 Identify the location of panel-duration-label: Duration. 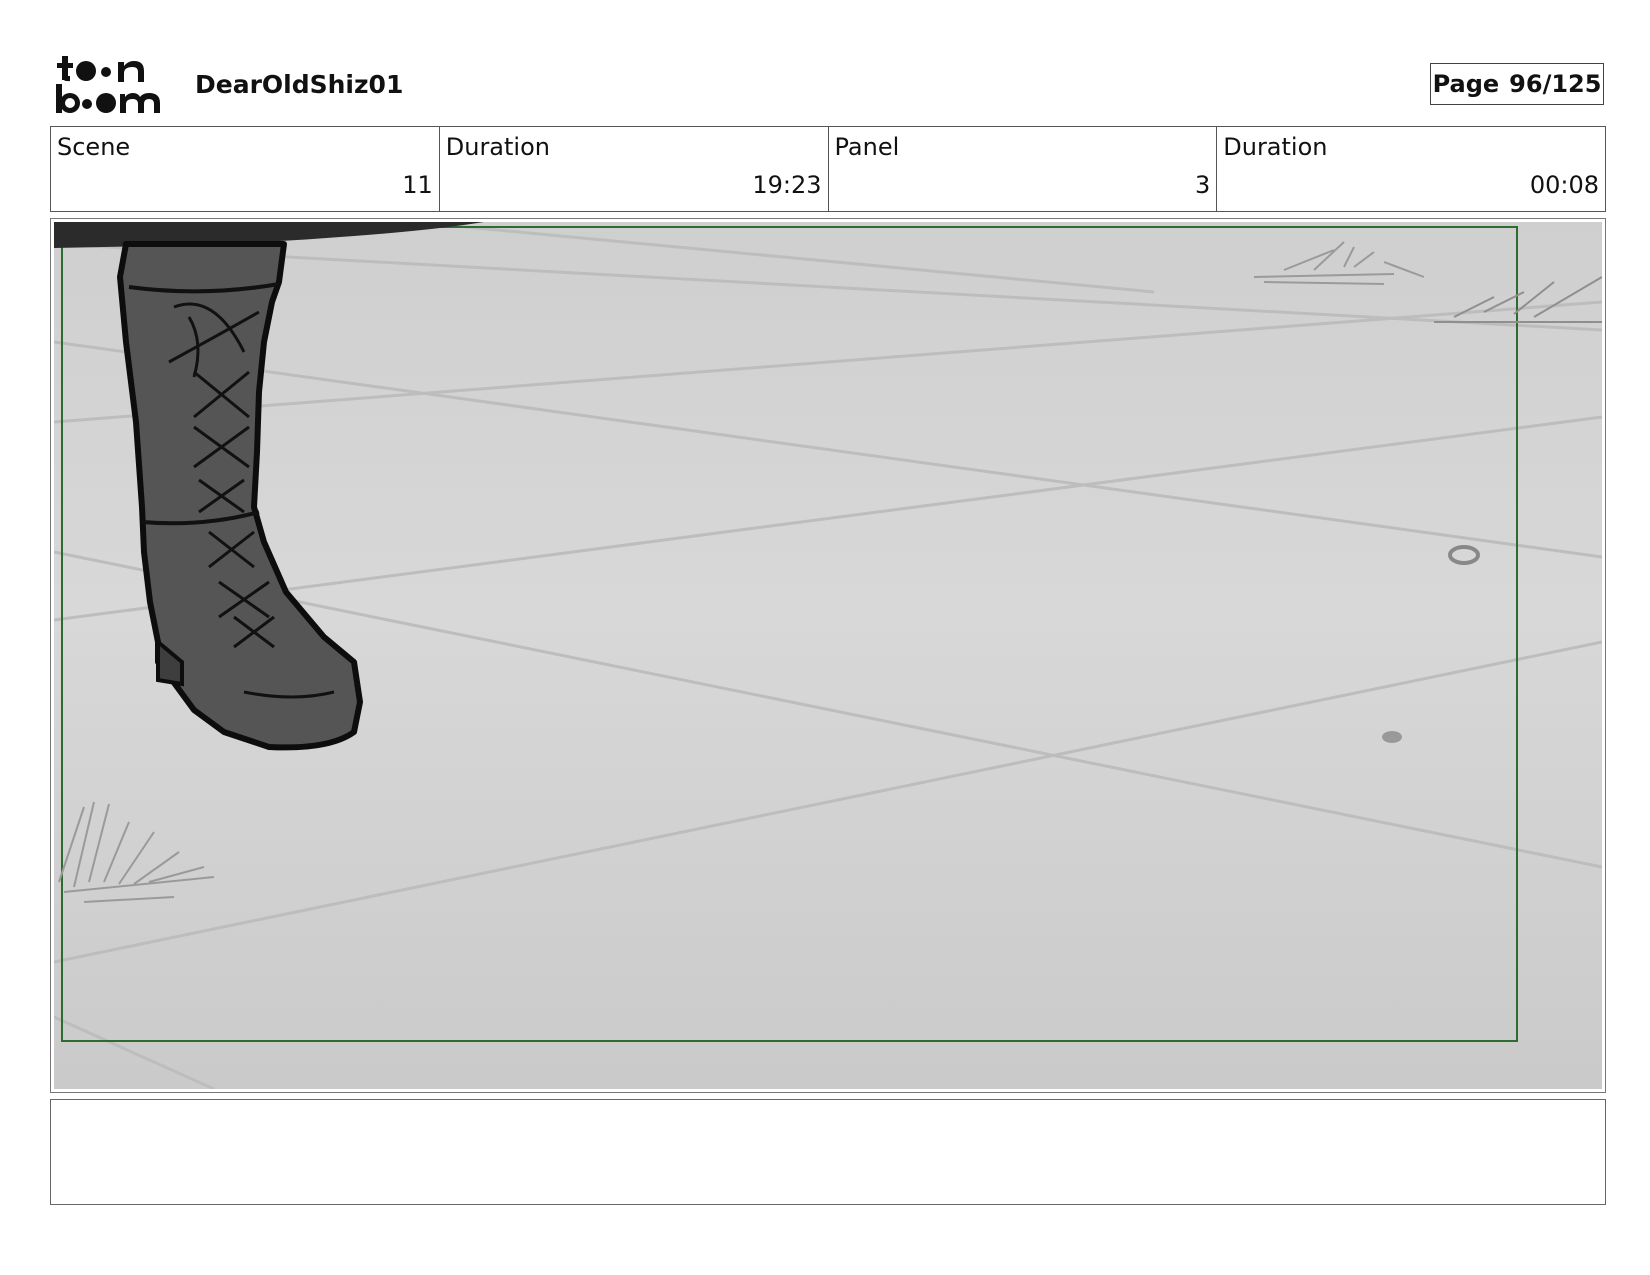
(1275, 147).